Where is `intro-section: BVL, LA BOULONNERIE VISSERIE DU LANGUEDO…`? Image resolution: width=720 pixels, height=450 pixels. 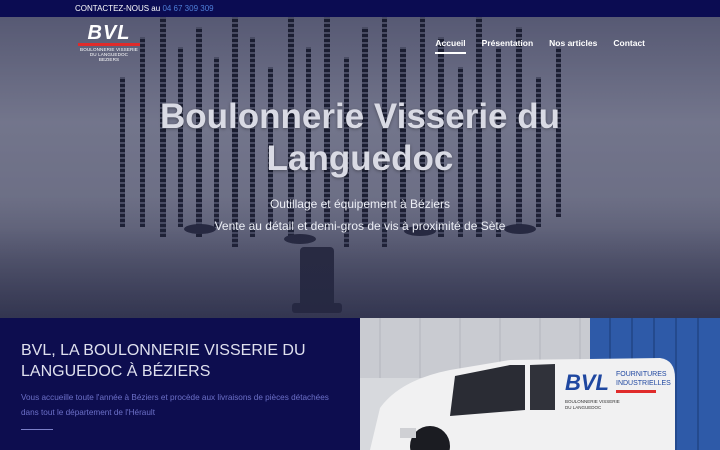
intro-section: BVL, LA BOULONNERIE VISSERIE DU LANGUEDO… is located at coordinates (180, 384).